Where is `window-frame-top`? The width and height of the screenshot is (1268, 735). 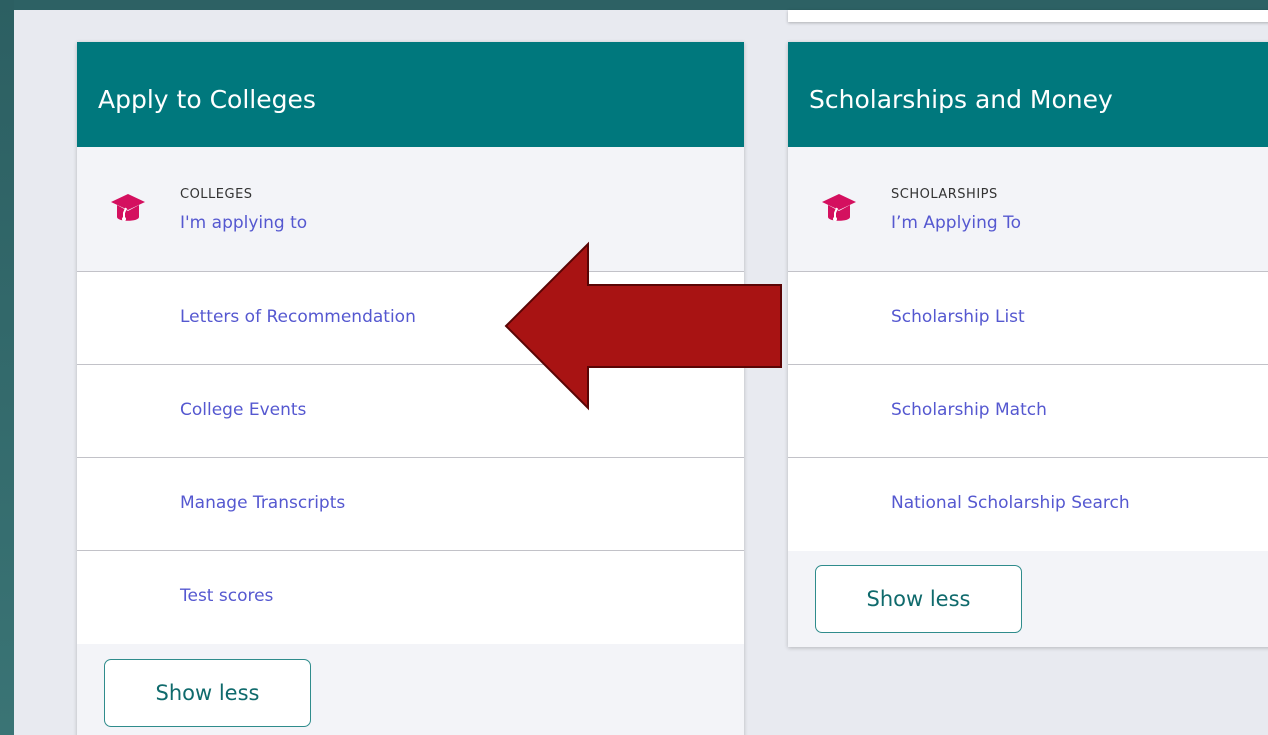 window-frame-top is located at coordinates (634, 5).